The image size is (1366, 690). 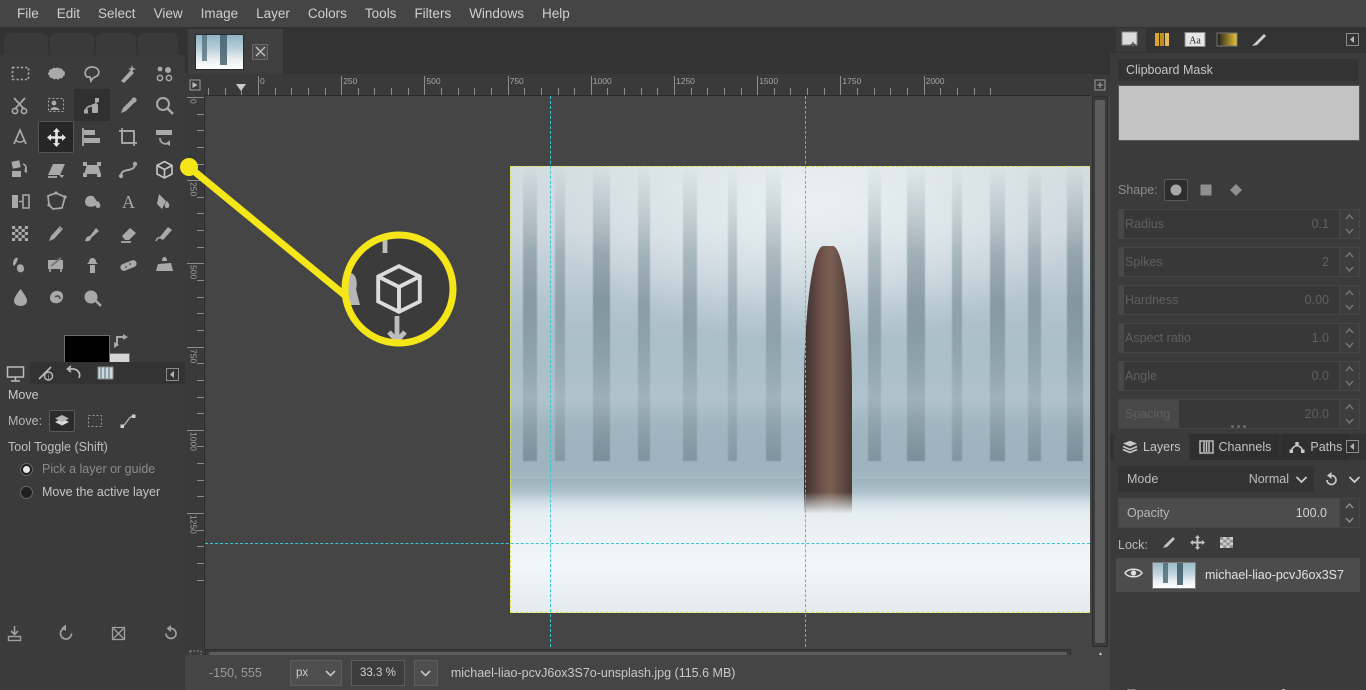 What do you see at coordinates (1133, 575) in the screenshot?
I see `eye-icon` at bounding box center [1133, 575].